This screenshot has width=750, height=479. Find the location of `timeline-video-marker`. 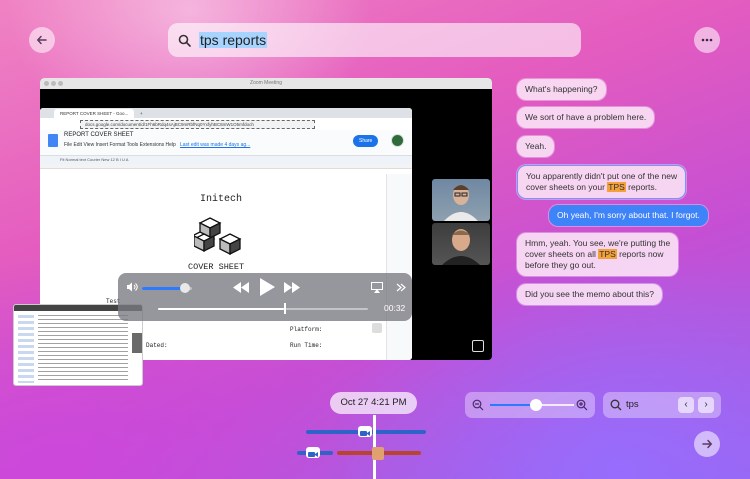

timeline-video-marker is located at coordinates (365, 431).